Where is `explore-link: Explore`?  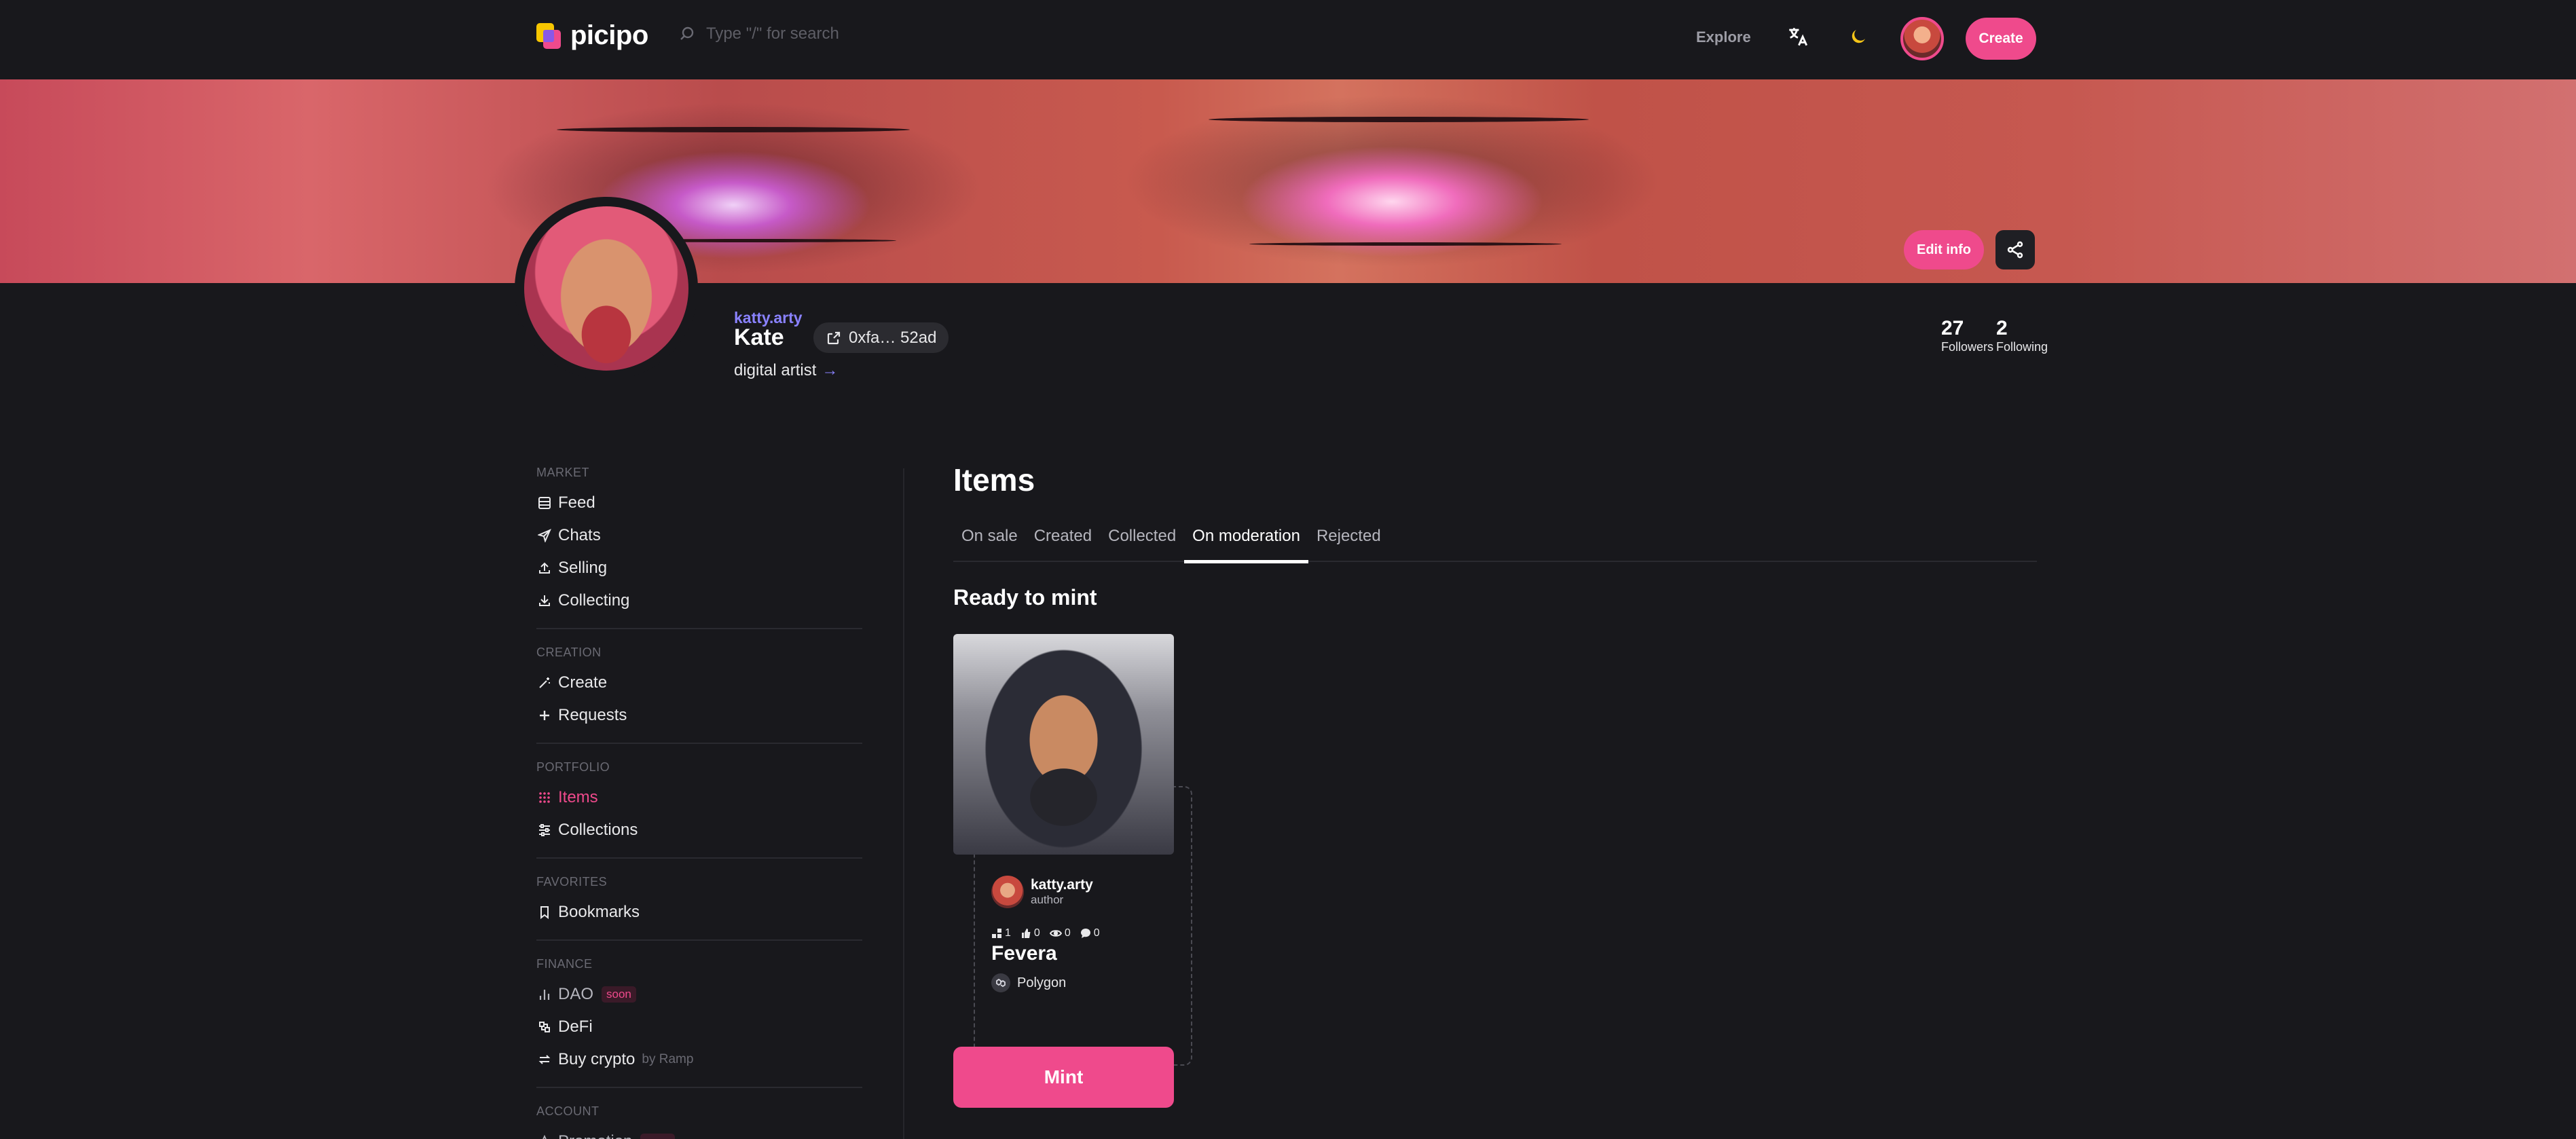
explore-link: Explore is located at coordinates (1723, 37).